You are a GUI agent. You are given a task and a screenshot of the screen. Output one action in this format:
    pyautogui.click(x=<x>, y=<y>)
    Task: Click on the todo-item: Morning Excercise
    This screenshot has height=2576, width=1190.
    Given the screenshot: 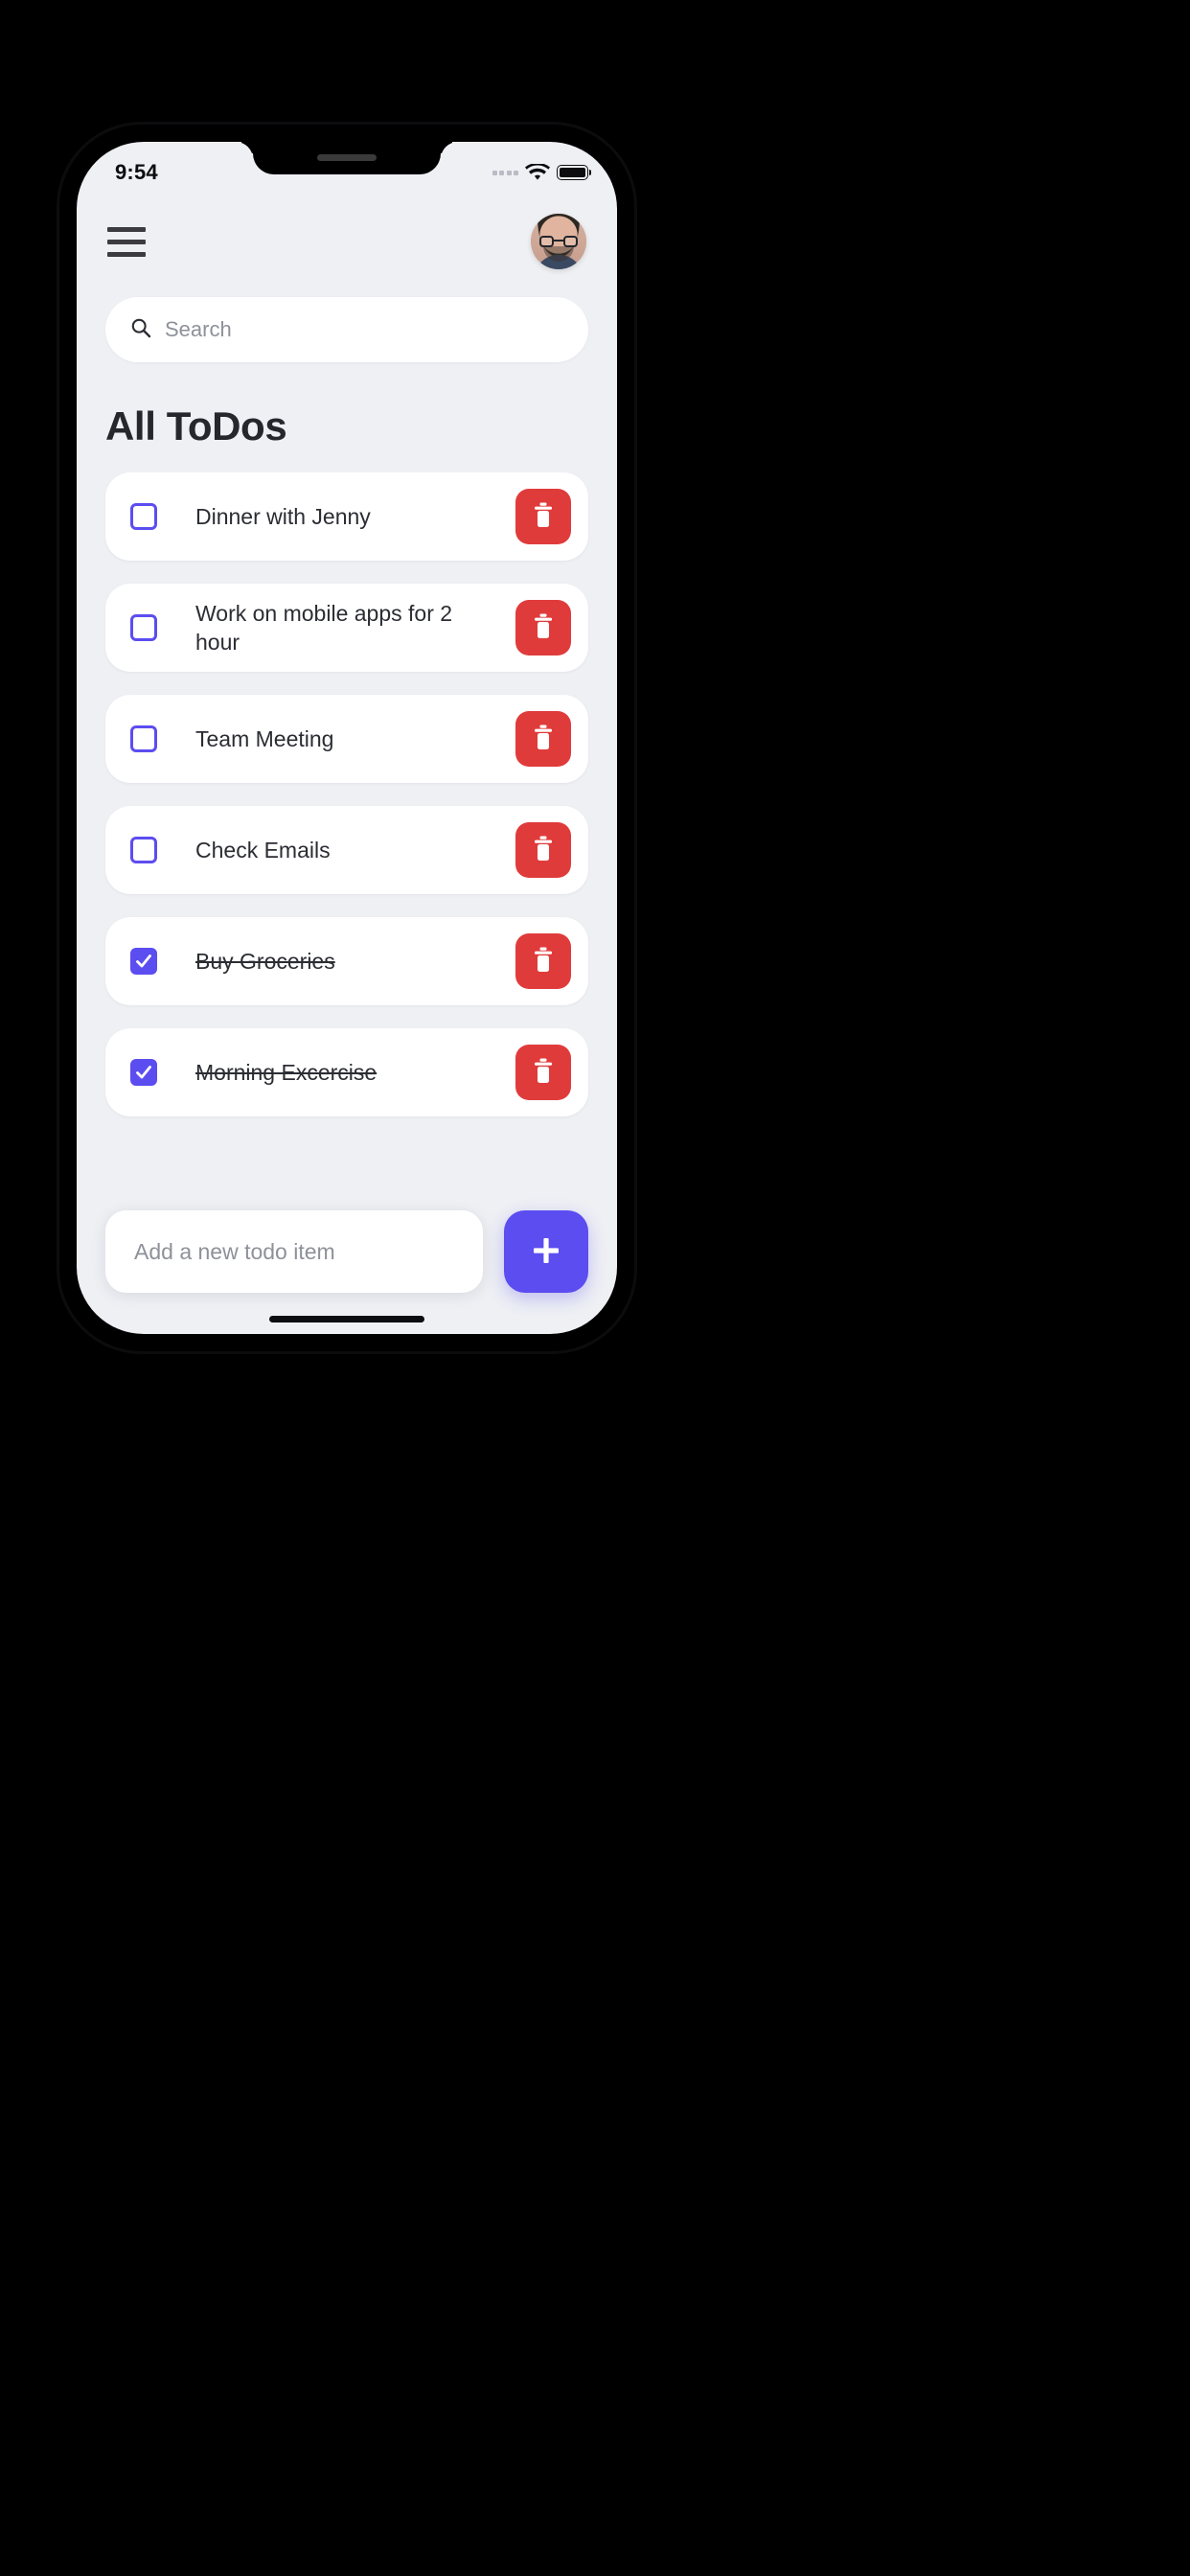 What is the action you would take?
    pyautogui.click(x=347, y=1072)
    